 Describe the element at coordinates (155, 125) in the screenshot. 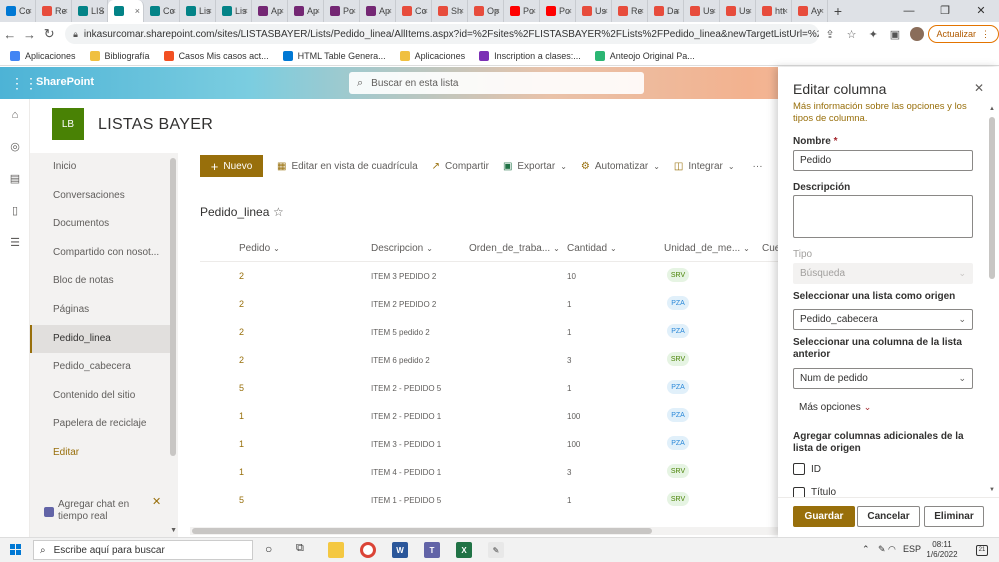

I see `site-title: LISTAS BAYER` at that location.